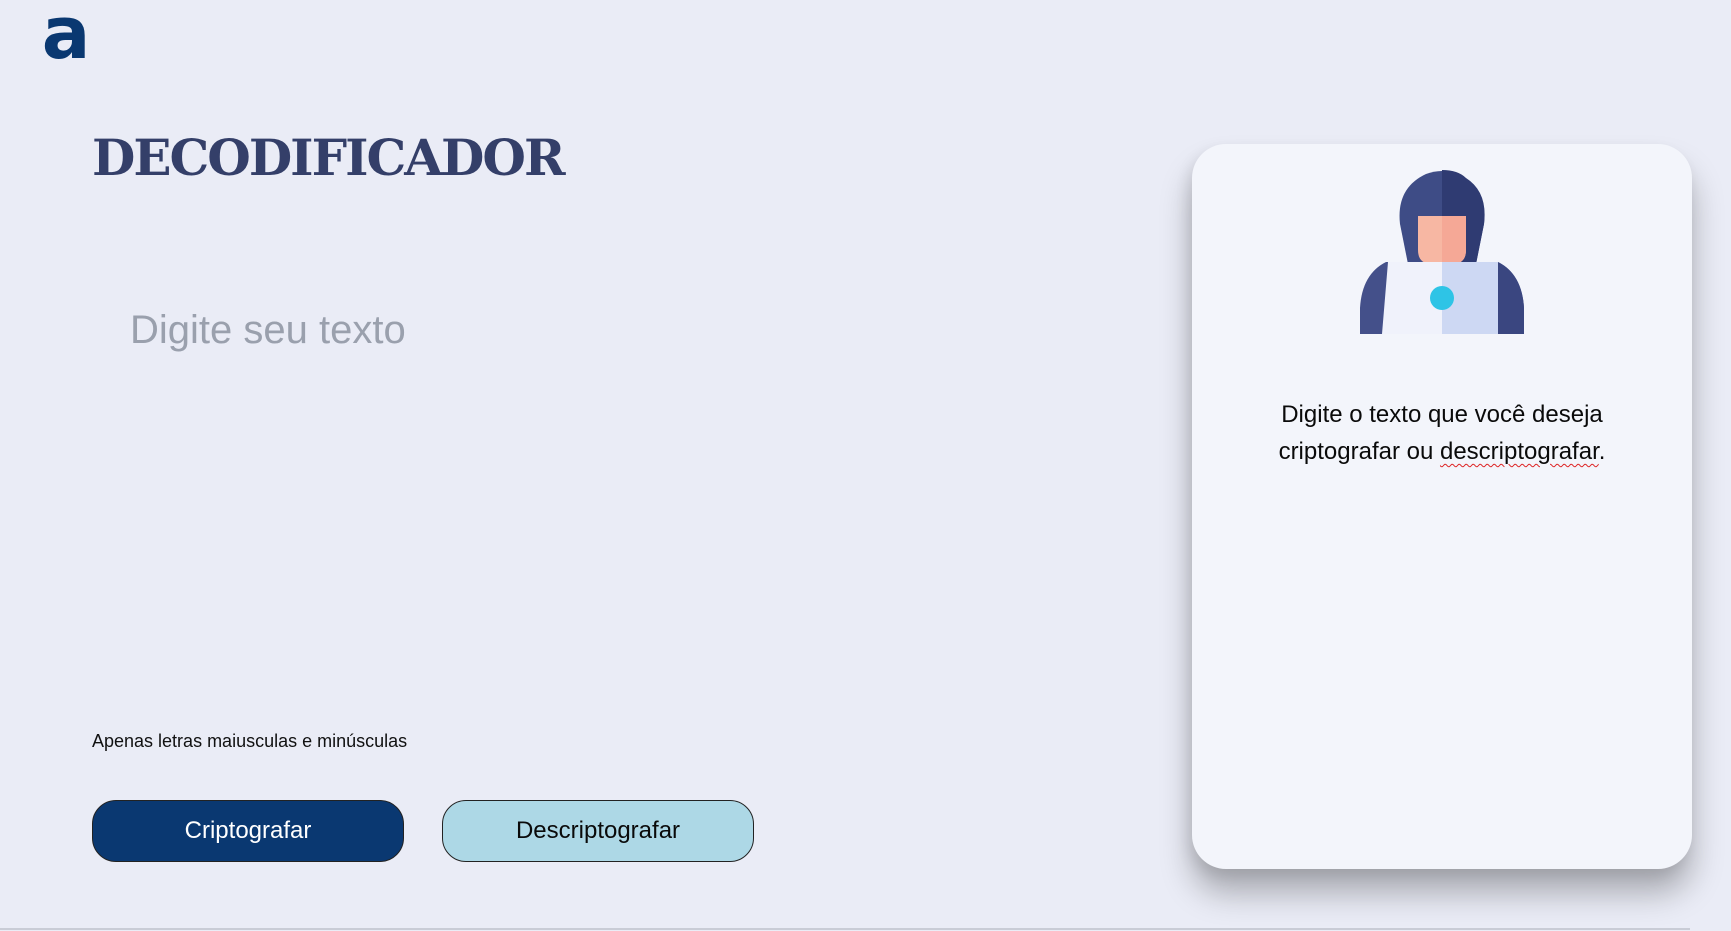  Describe the element at coordinates (845, 929) in the screenshot. I see `page-divider` at that location.